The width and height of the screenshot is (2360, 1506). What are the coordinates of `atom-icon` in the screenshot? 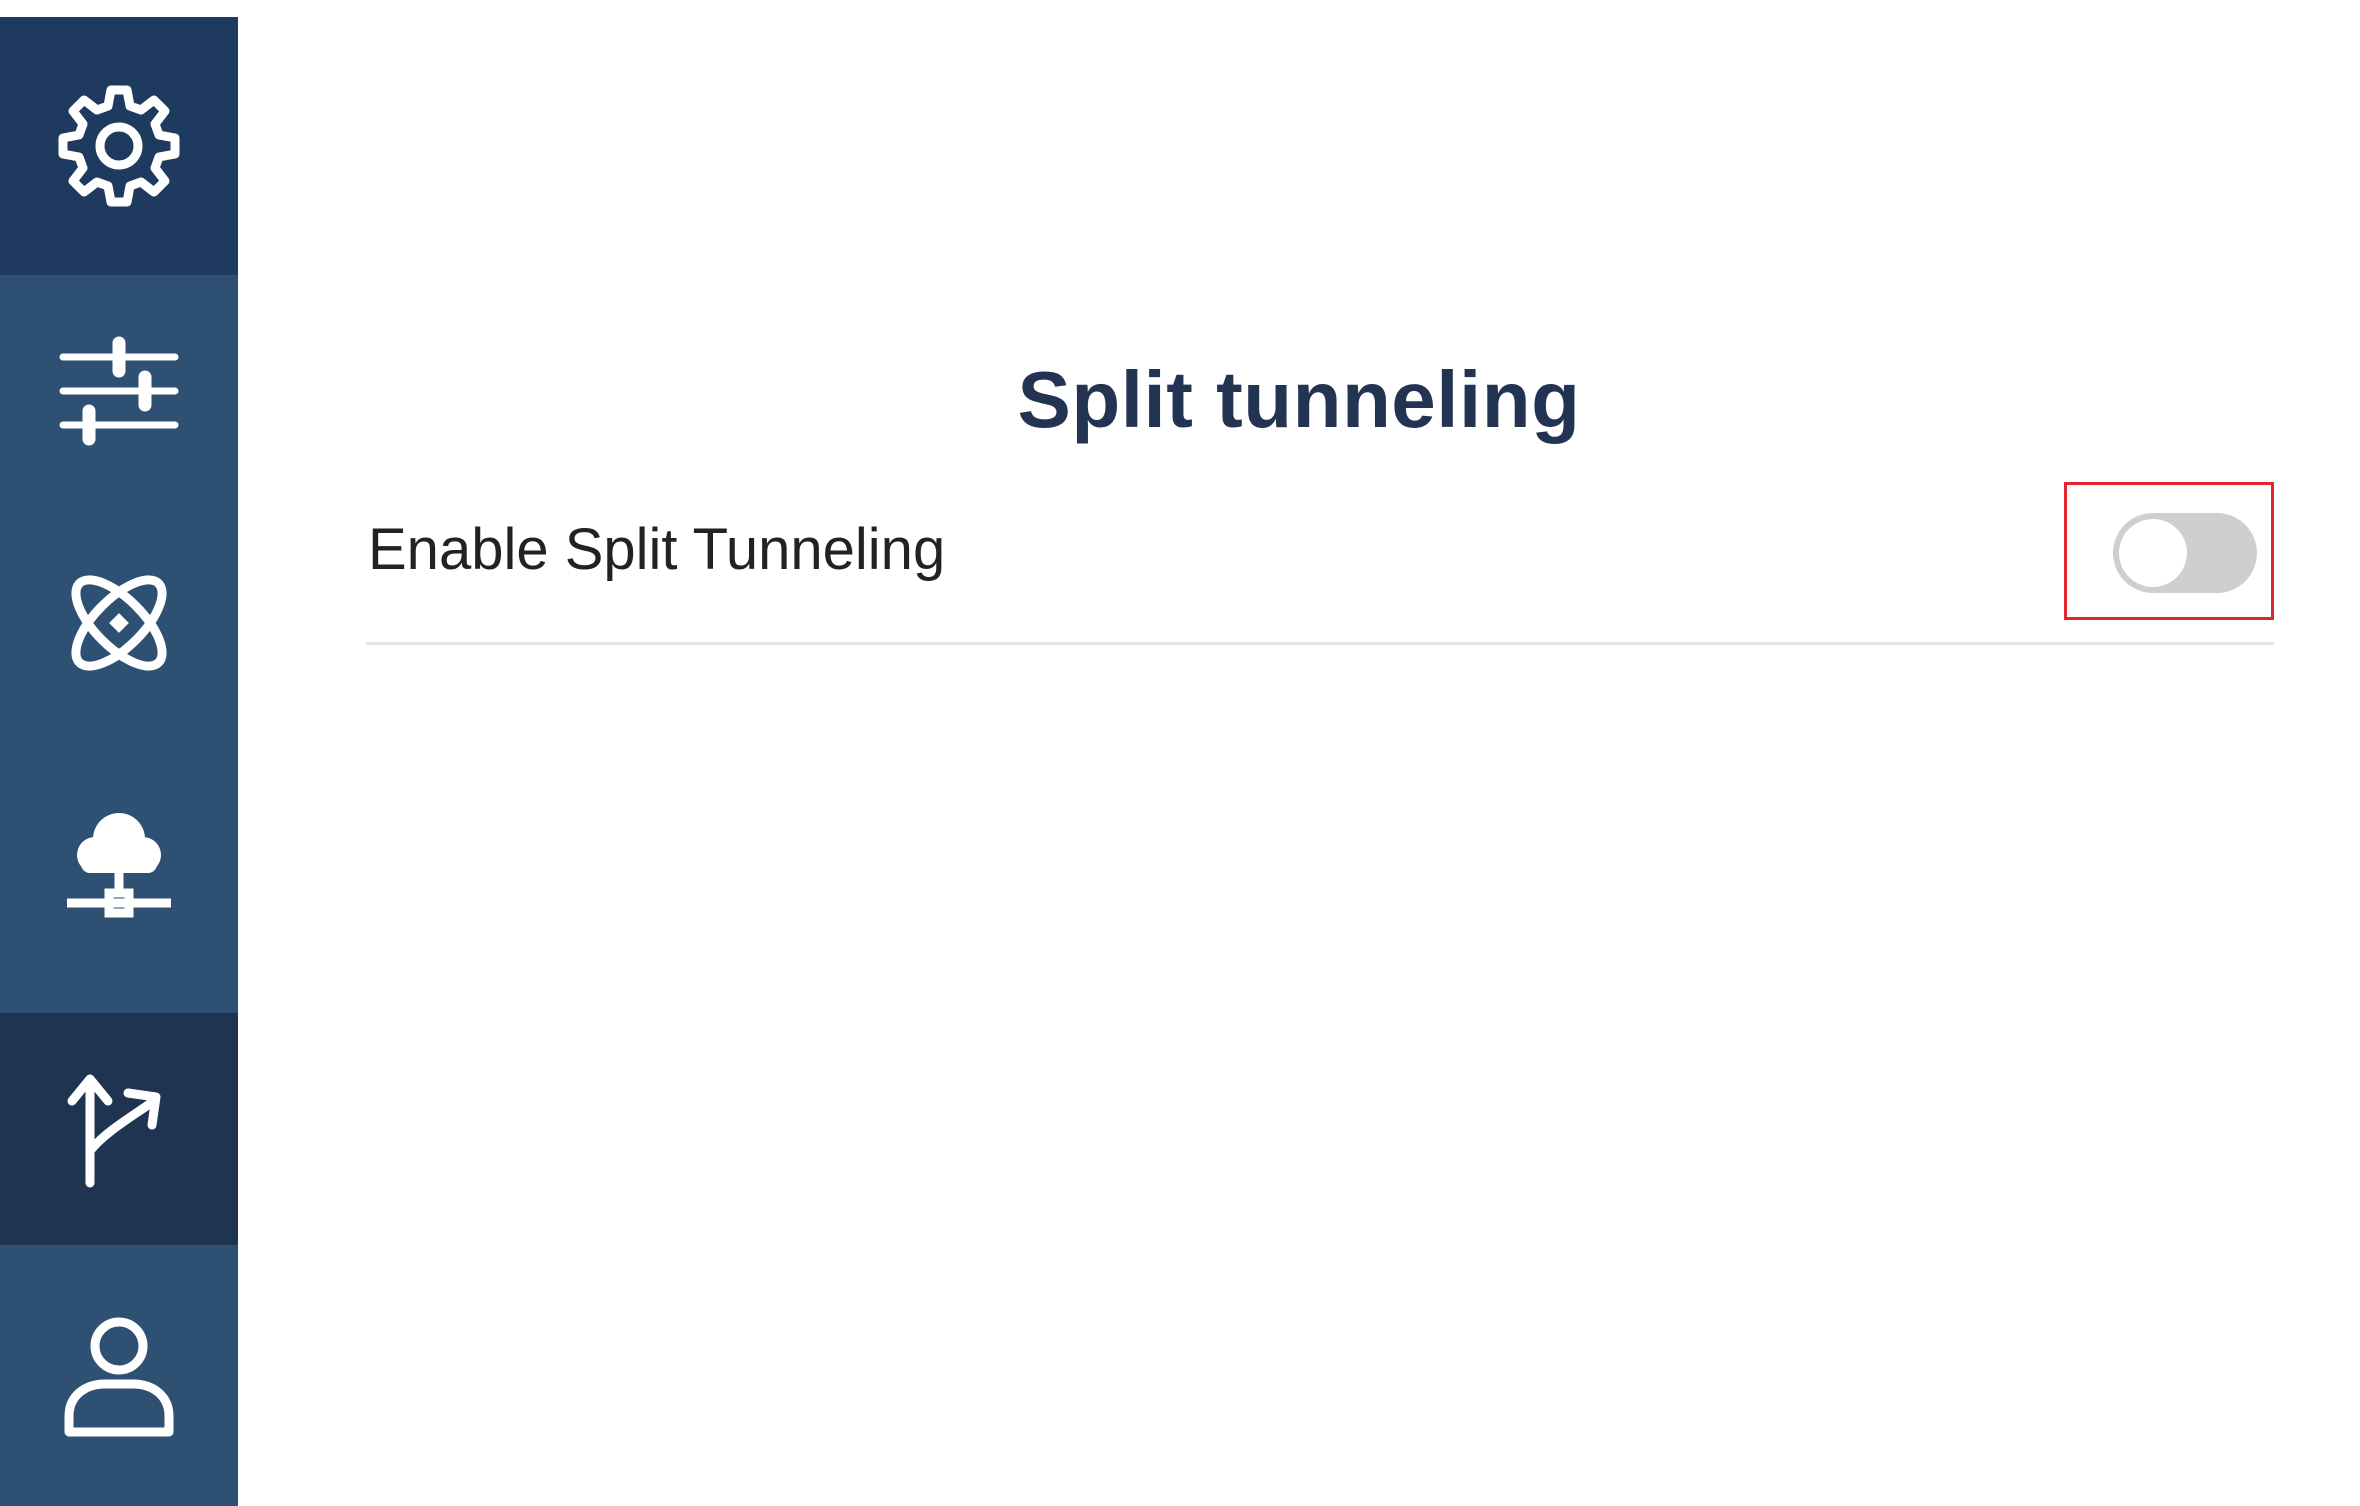 It's located at (119, 623).